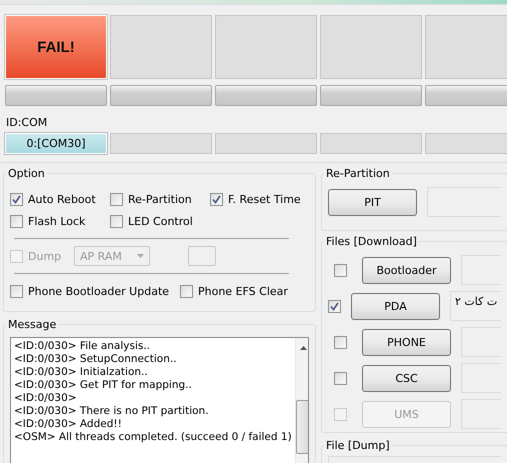 The image size is (507, 463). I want to click on log-line: <ID:0/030> Get PIT for mapping.., so click(103, 385).